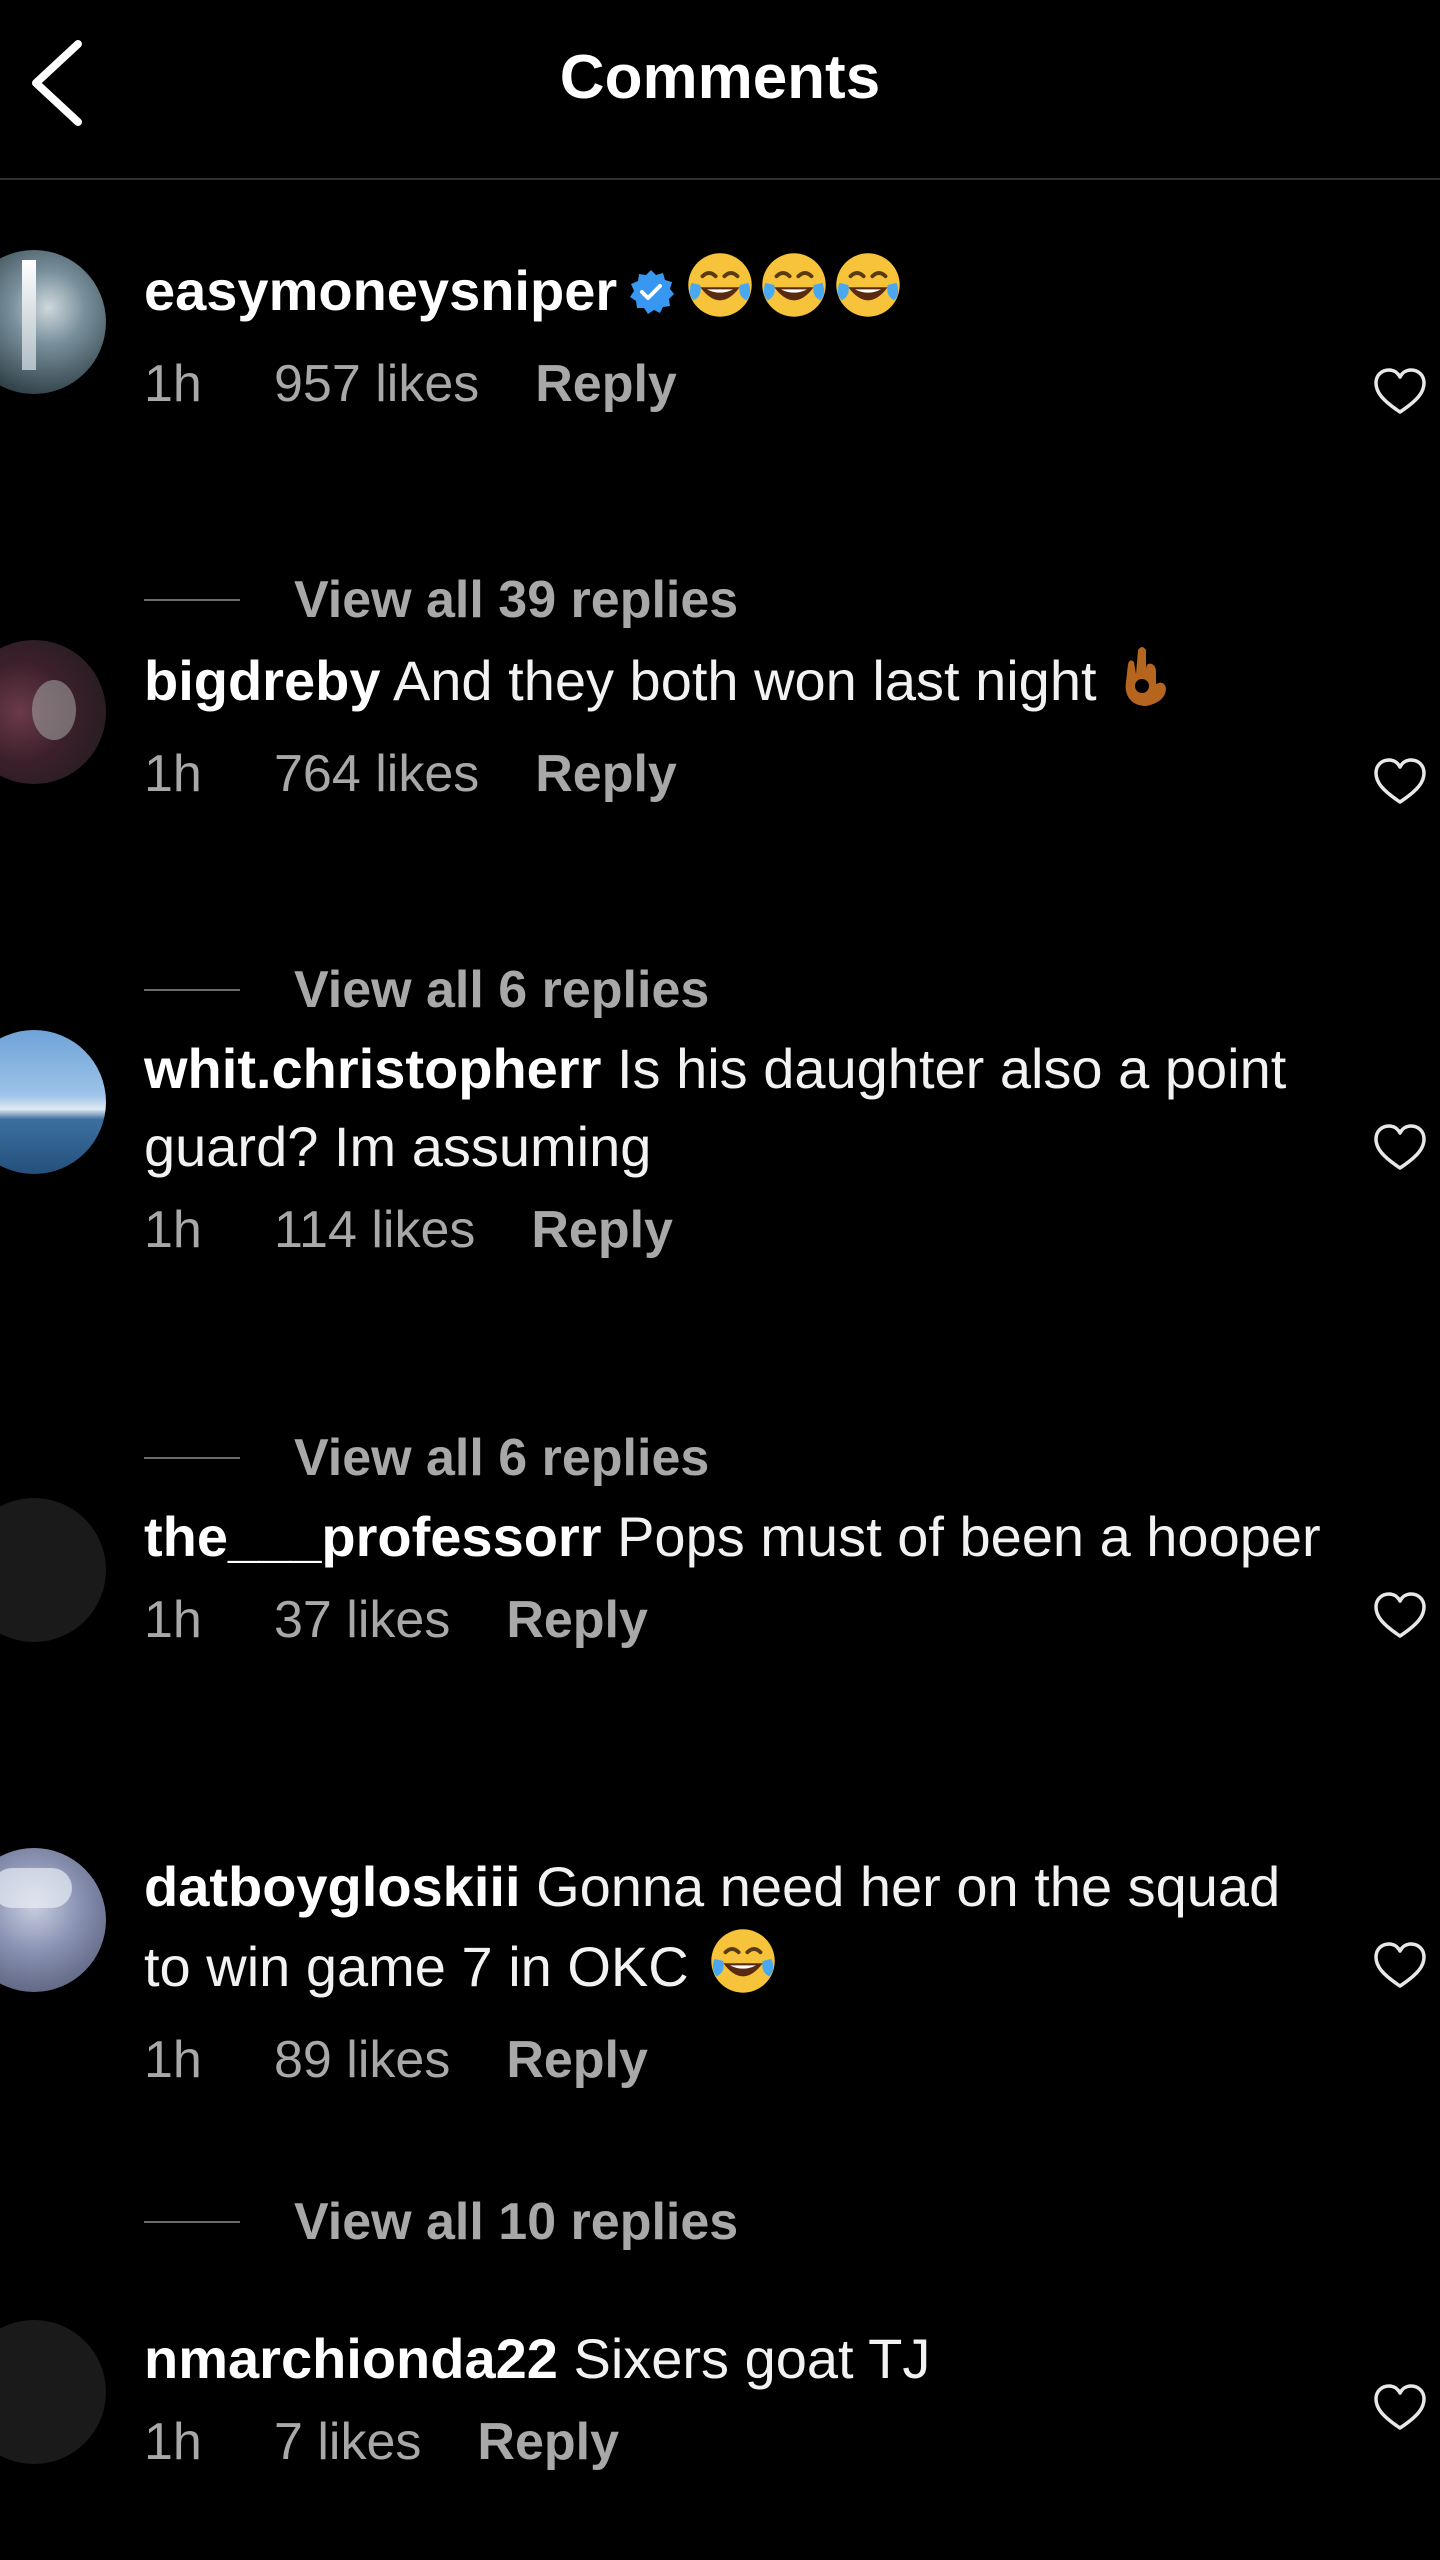  What do you see at coordinates (969, 1536) in the screenshot?
I see `comment-text: Pops must of been a hooper` at bounding box center [969, 1536].